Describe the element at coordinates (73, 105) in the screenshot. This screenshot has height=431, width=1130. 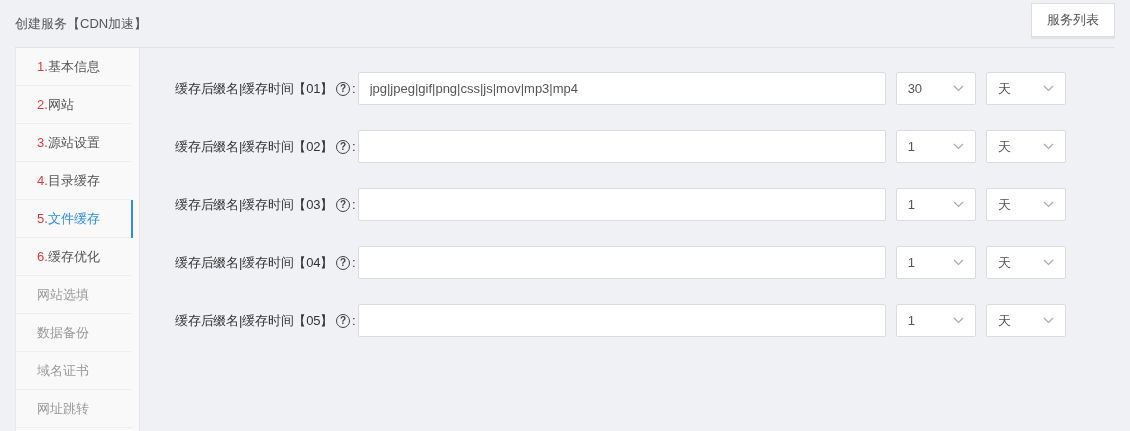
I see `sidebar-item: 2.网站` at that location.